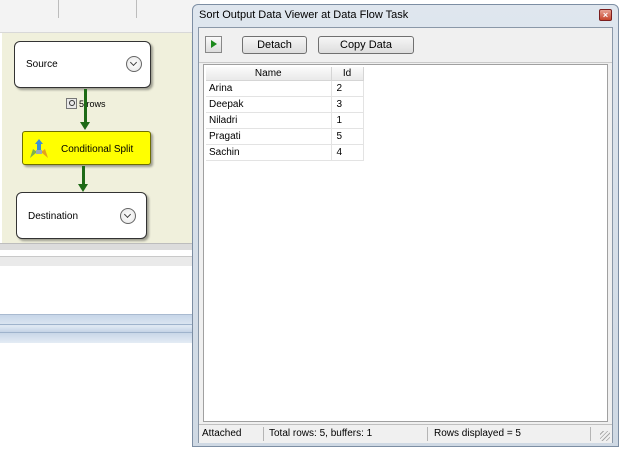 The image size is (627, 451). I want to click on cell-name: Deepak, so click(269, 104).